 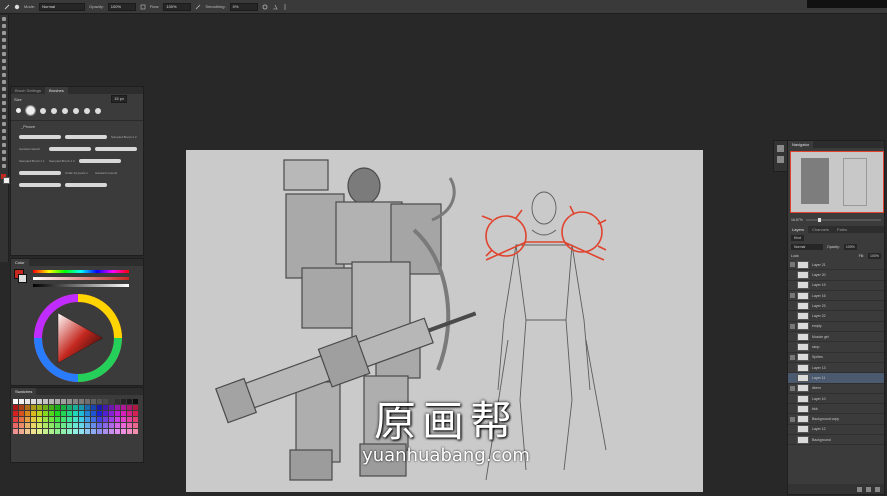 I want to click on eyedropper-tool-icon, so click(x=4, y=61).